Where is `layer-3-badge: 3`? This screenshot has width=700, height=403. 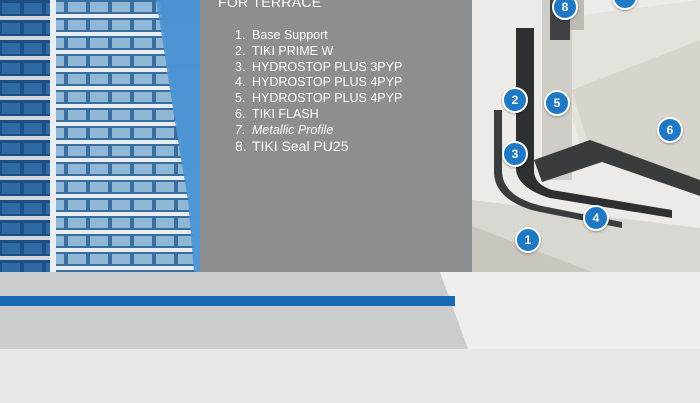 layer-3-badge: 3 is located at coordinates (515, 154).